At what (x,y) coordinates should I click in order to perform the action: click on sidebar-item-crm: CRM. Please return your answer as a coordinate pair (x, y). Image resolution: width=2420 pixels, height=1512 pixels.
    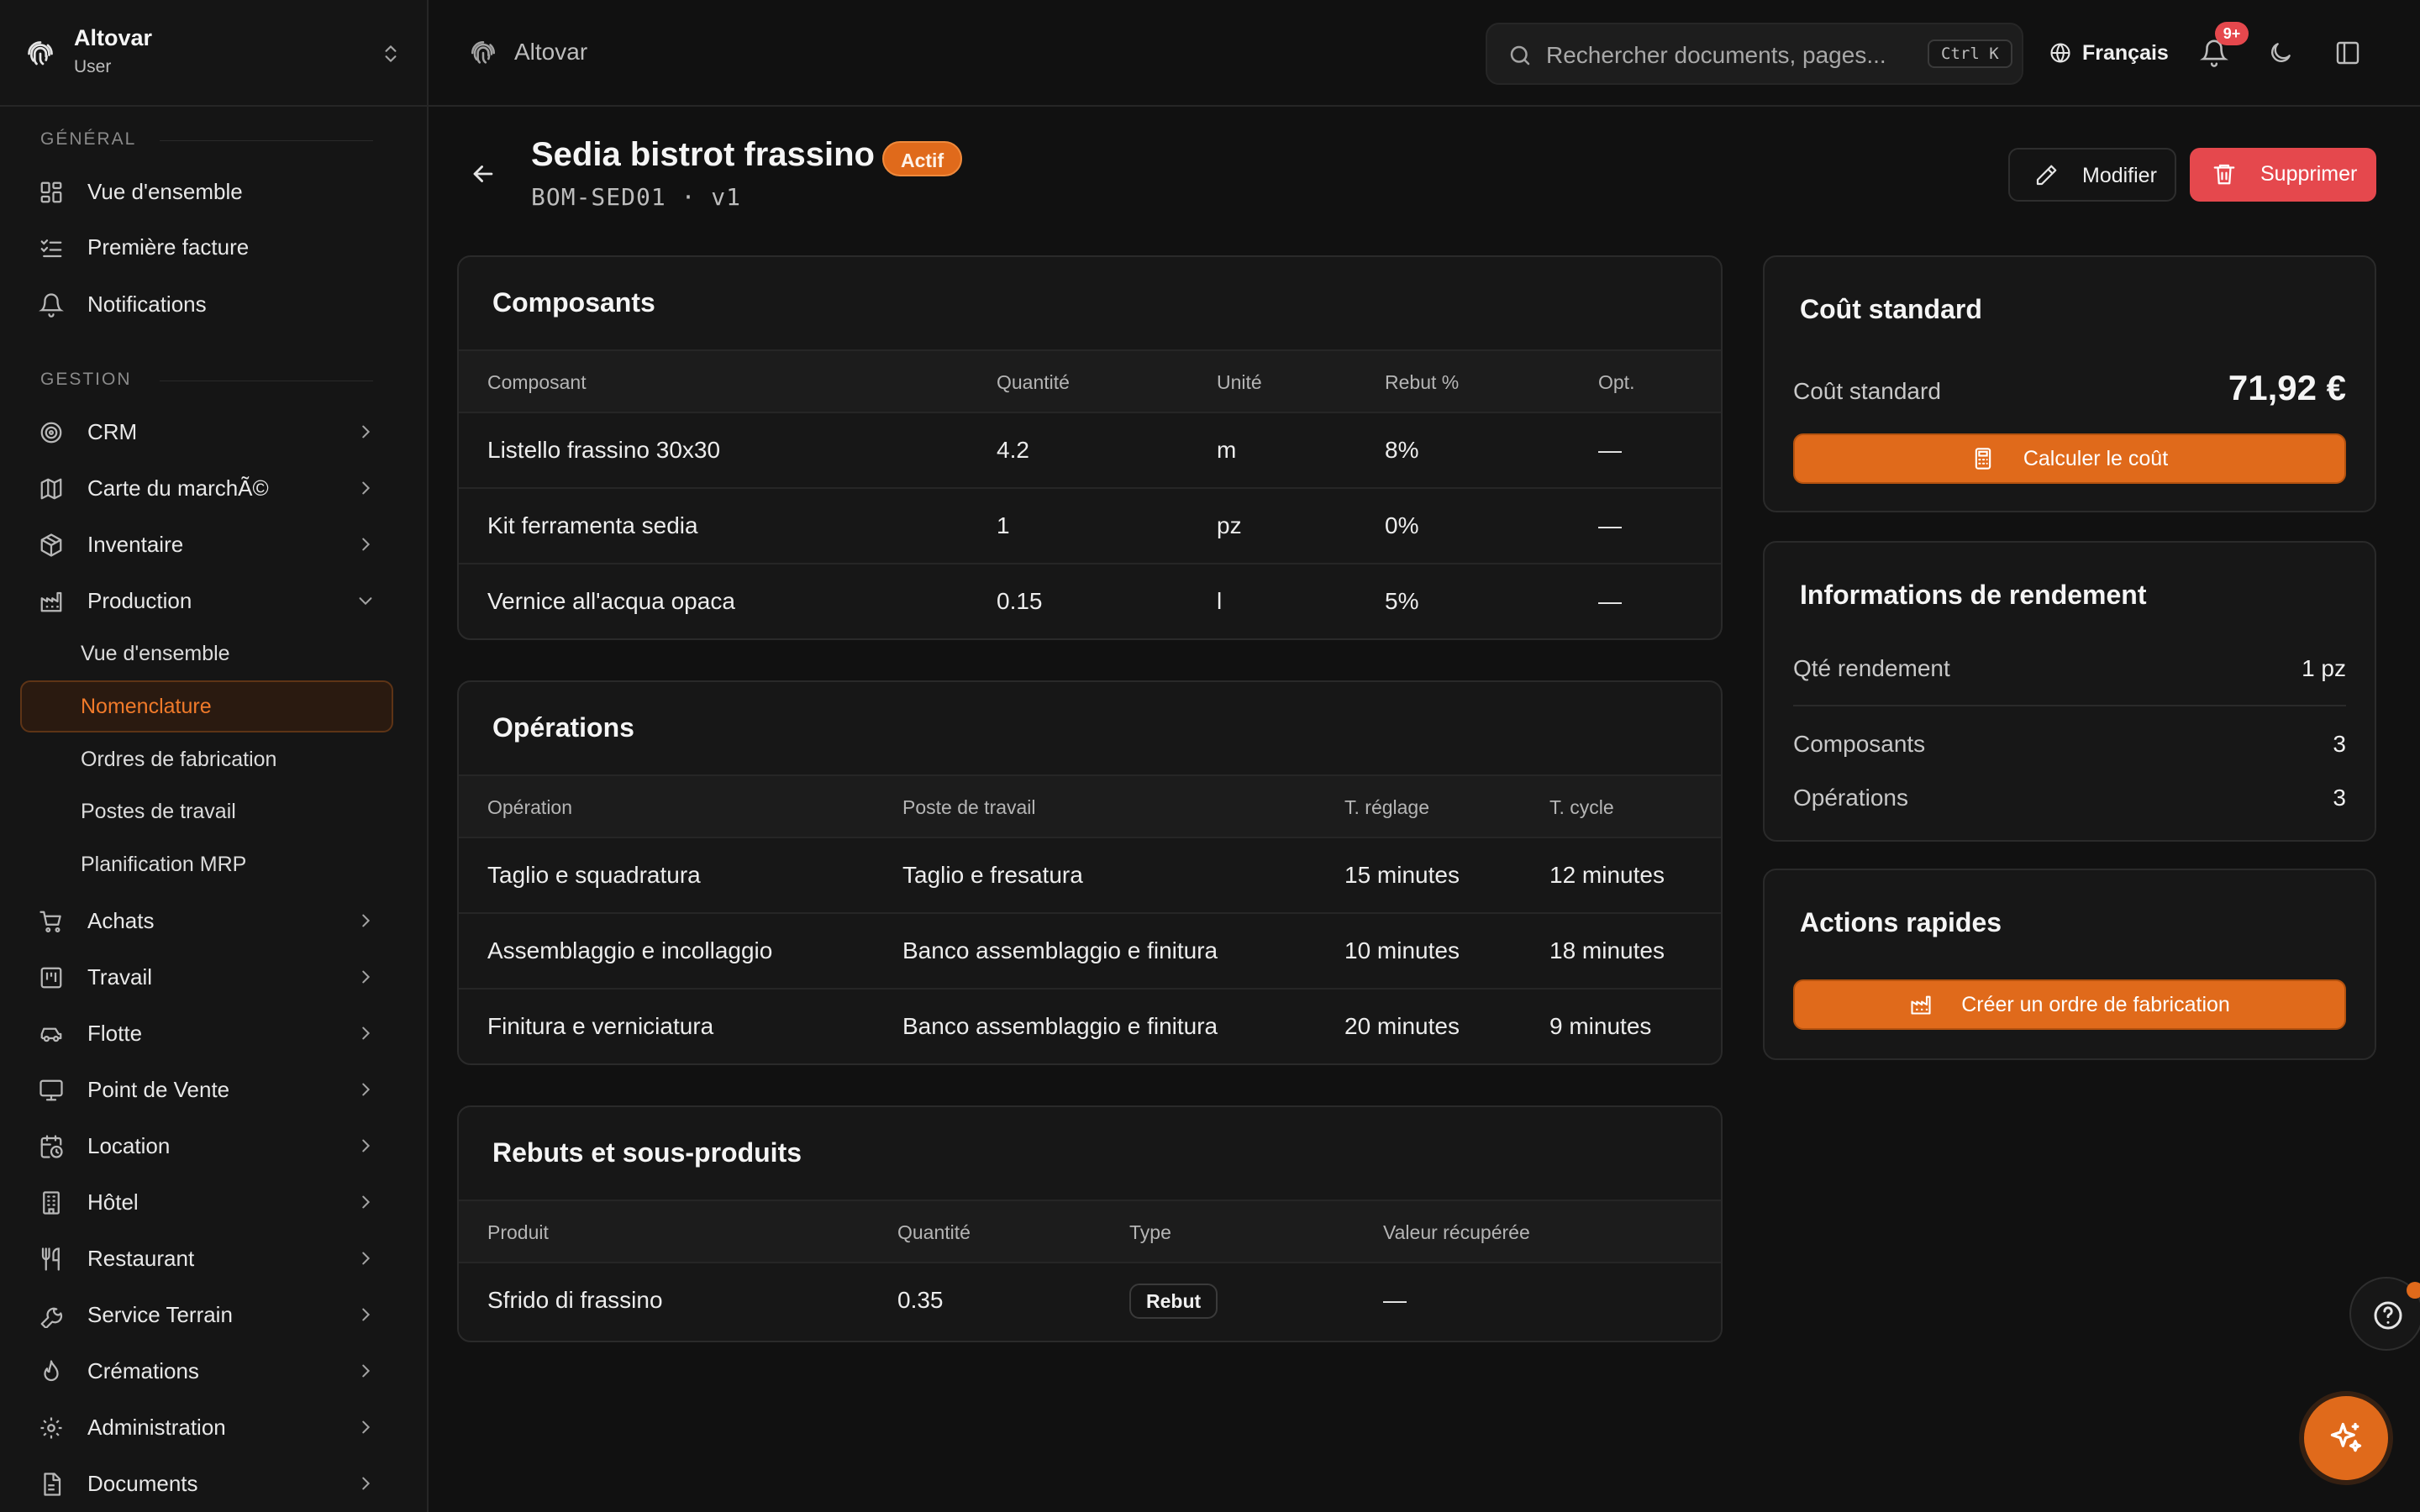
    Looking at the image, I should click on (206, 431).